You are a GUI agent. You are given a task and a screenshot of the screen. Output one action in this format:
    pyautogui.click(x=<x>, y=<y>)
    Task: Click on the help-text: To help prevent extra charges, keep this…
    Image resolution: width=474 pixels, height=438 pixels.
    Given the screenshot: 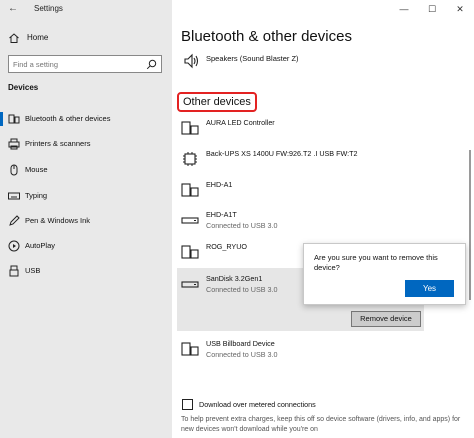 What is the action you would take?
    pyautogui.click(x=321, y=424)
    